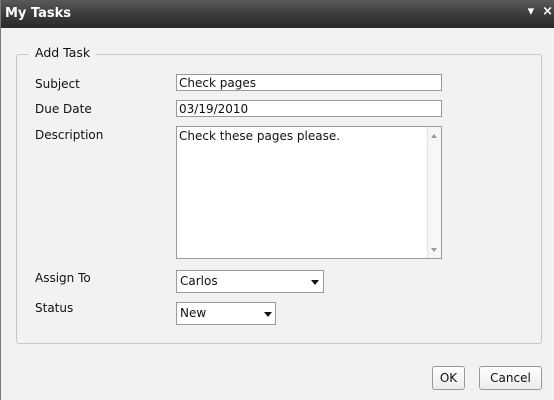 The height and width of the screenshot is (400, 554). I want to click on subject-input: Check pages, so click(309, 82).